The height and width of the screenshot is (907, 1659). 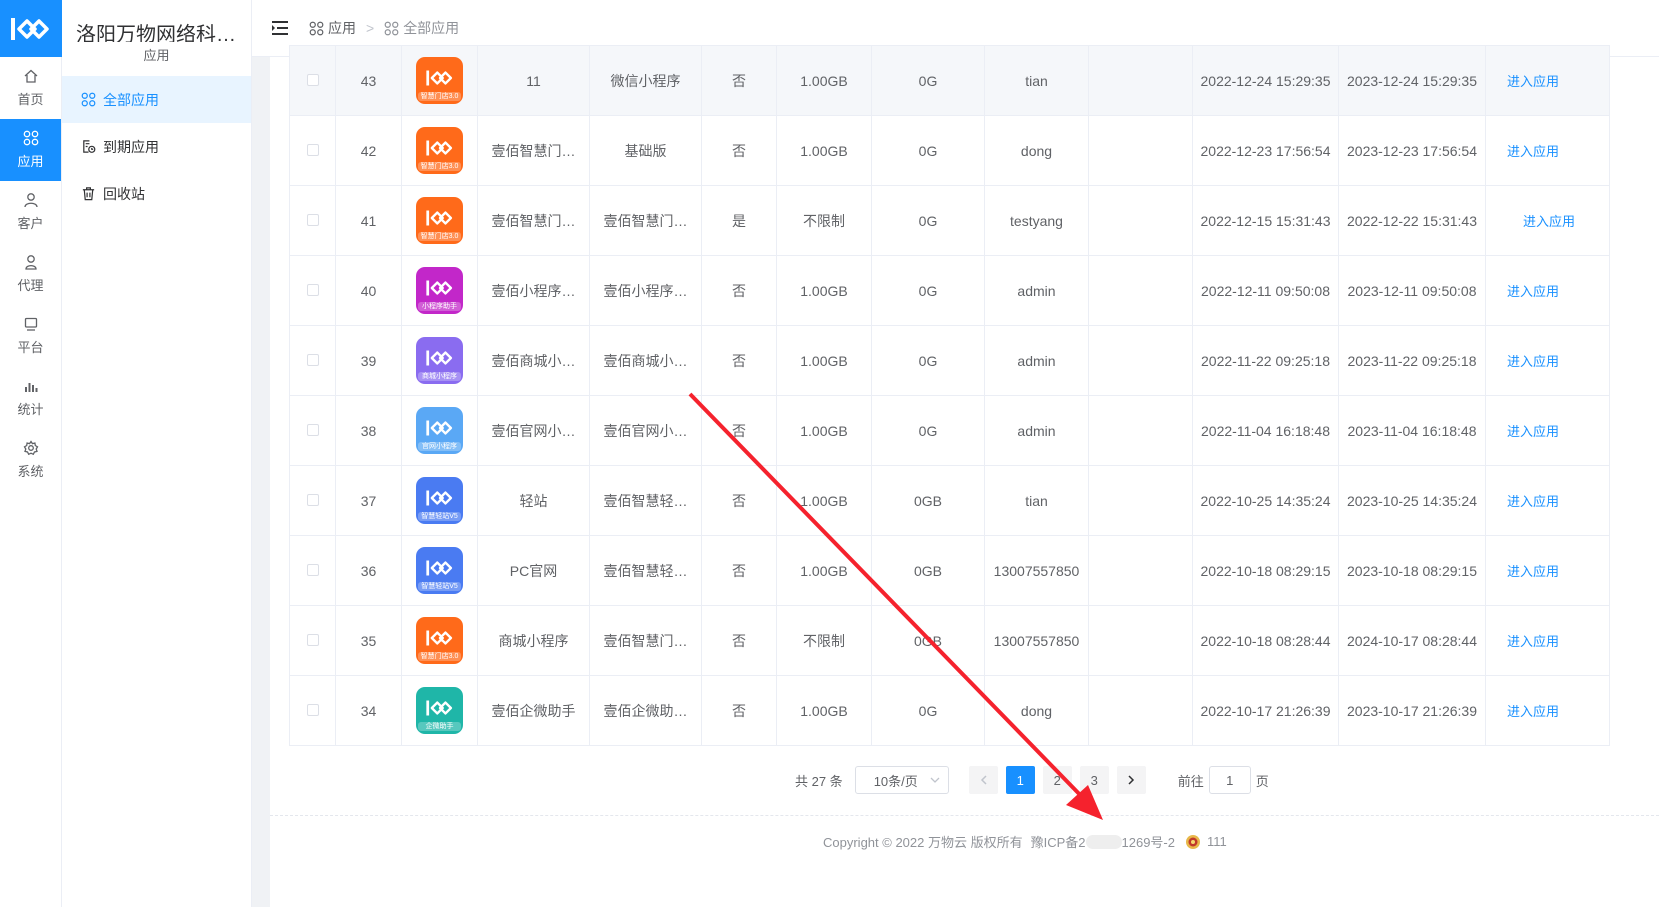 I want to click on app-id: 41, so click(x=368, y=220).